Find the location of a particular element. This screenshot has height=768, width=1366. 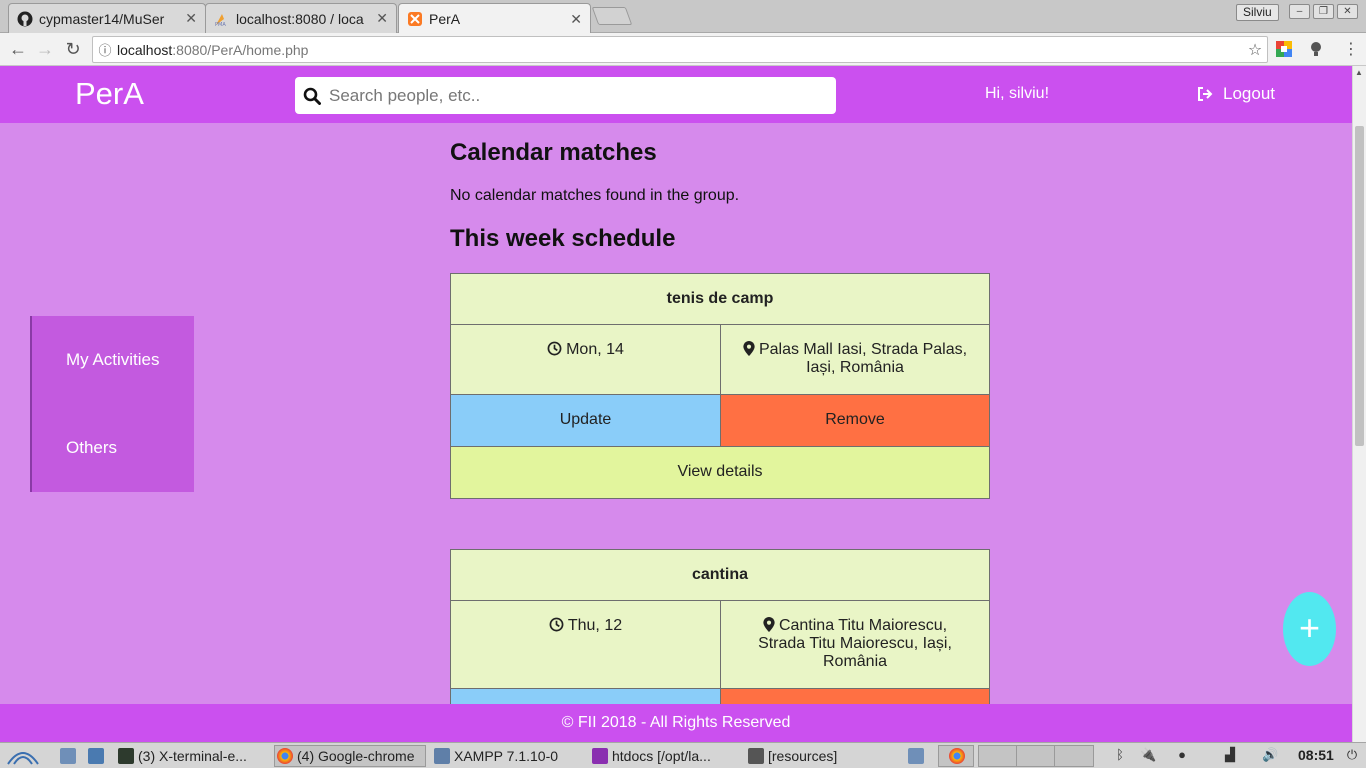

terminal-icon is located at coordinates (126, 756).